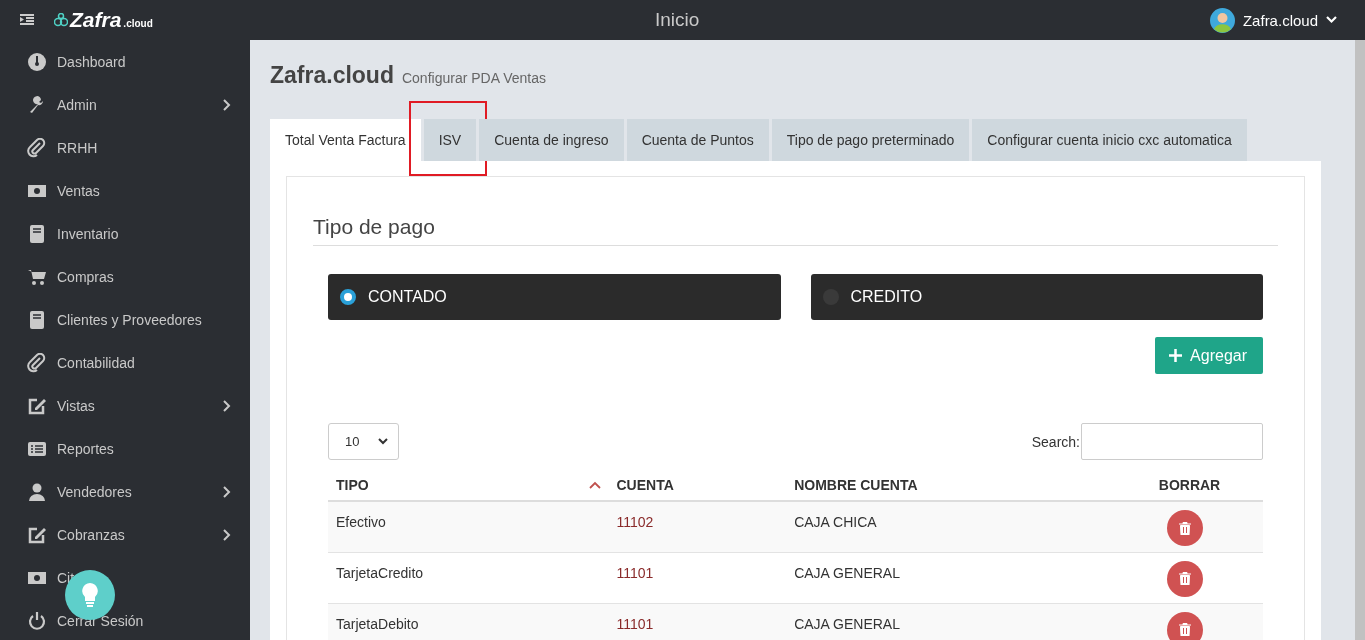  What do you see at coordinates (125, 61) in the screenshot?
I see `sidebar-item: Dashboard` at bounding box center [125, 61].